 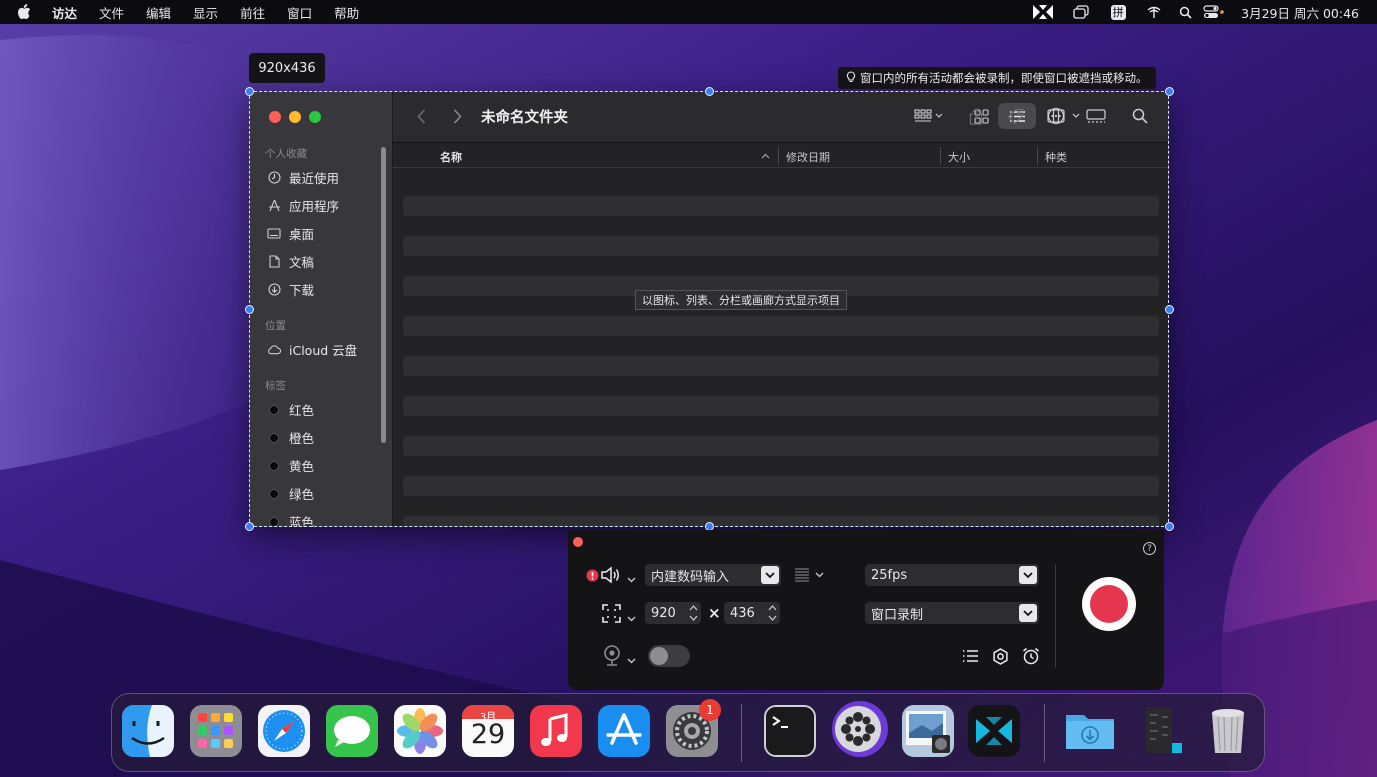 What do you see at coordinates (624, 731) in the screenshot?
I see `app-store-dock-icon` at bounding box center [624, 731].